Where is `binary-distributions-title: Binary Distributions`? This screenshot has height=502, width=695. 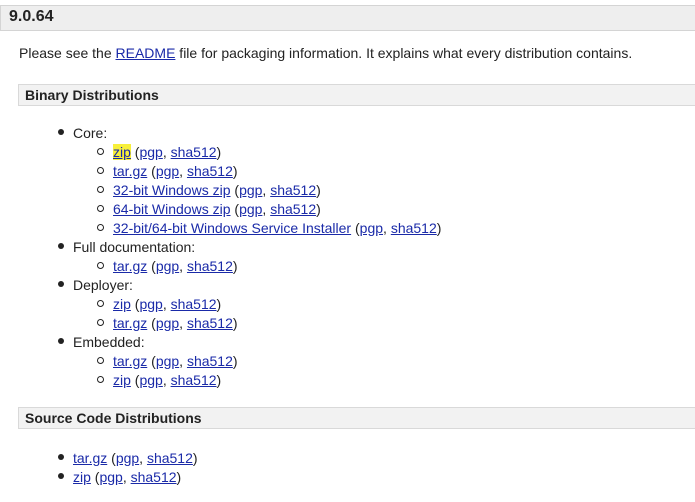
binary-distributions-title: Binary Distributions is located at coordinates (92, 95).